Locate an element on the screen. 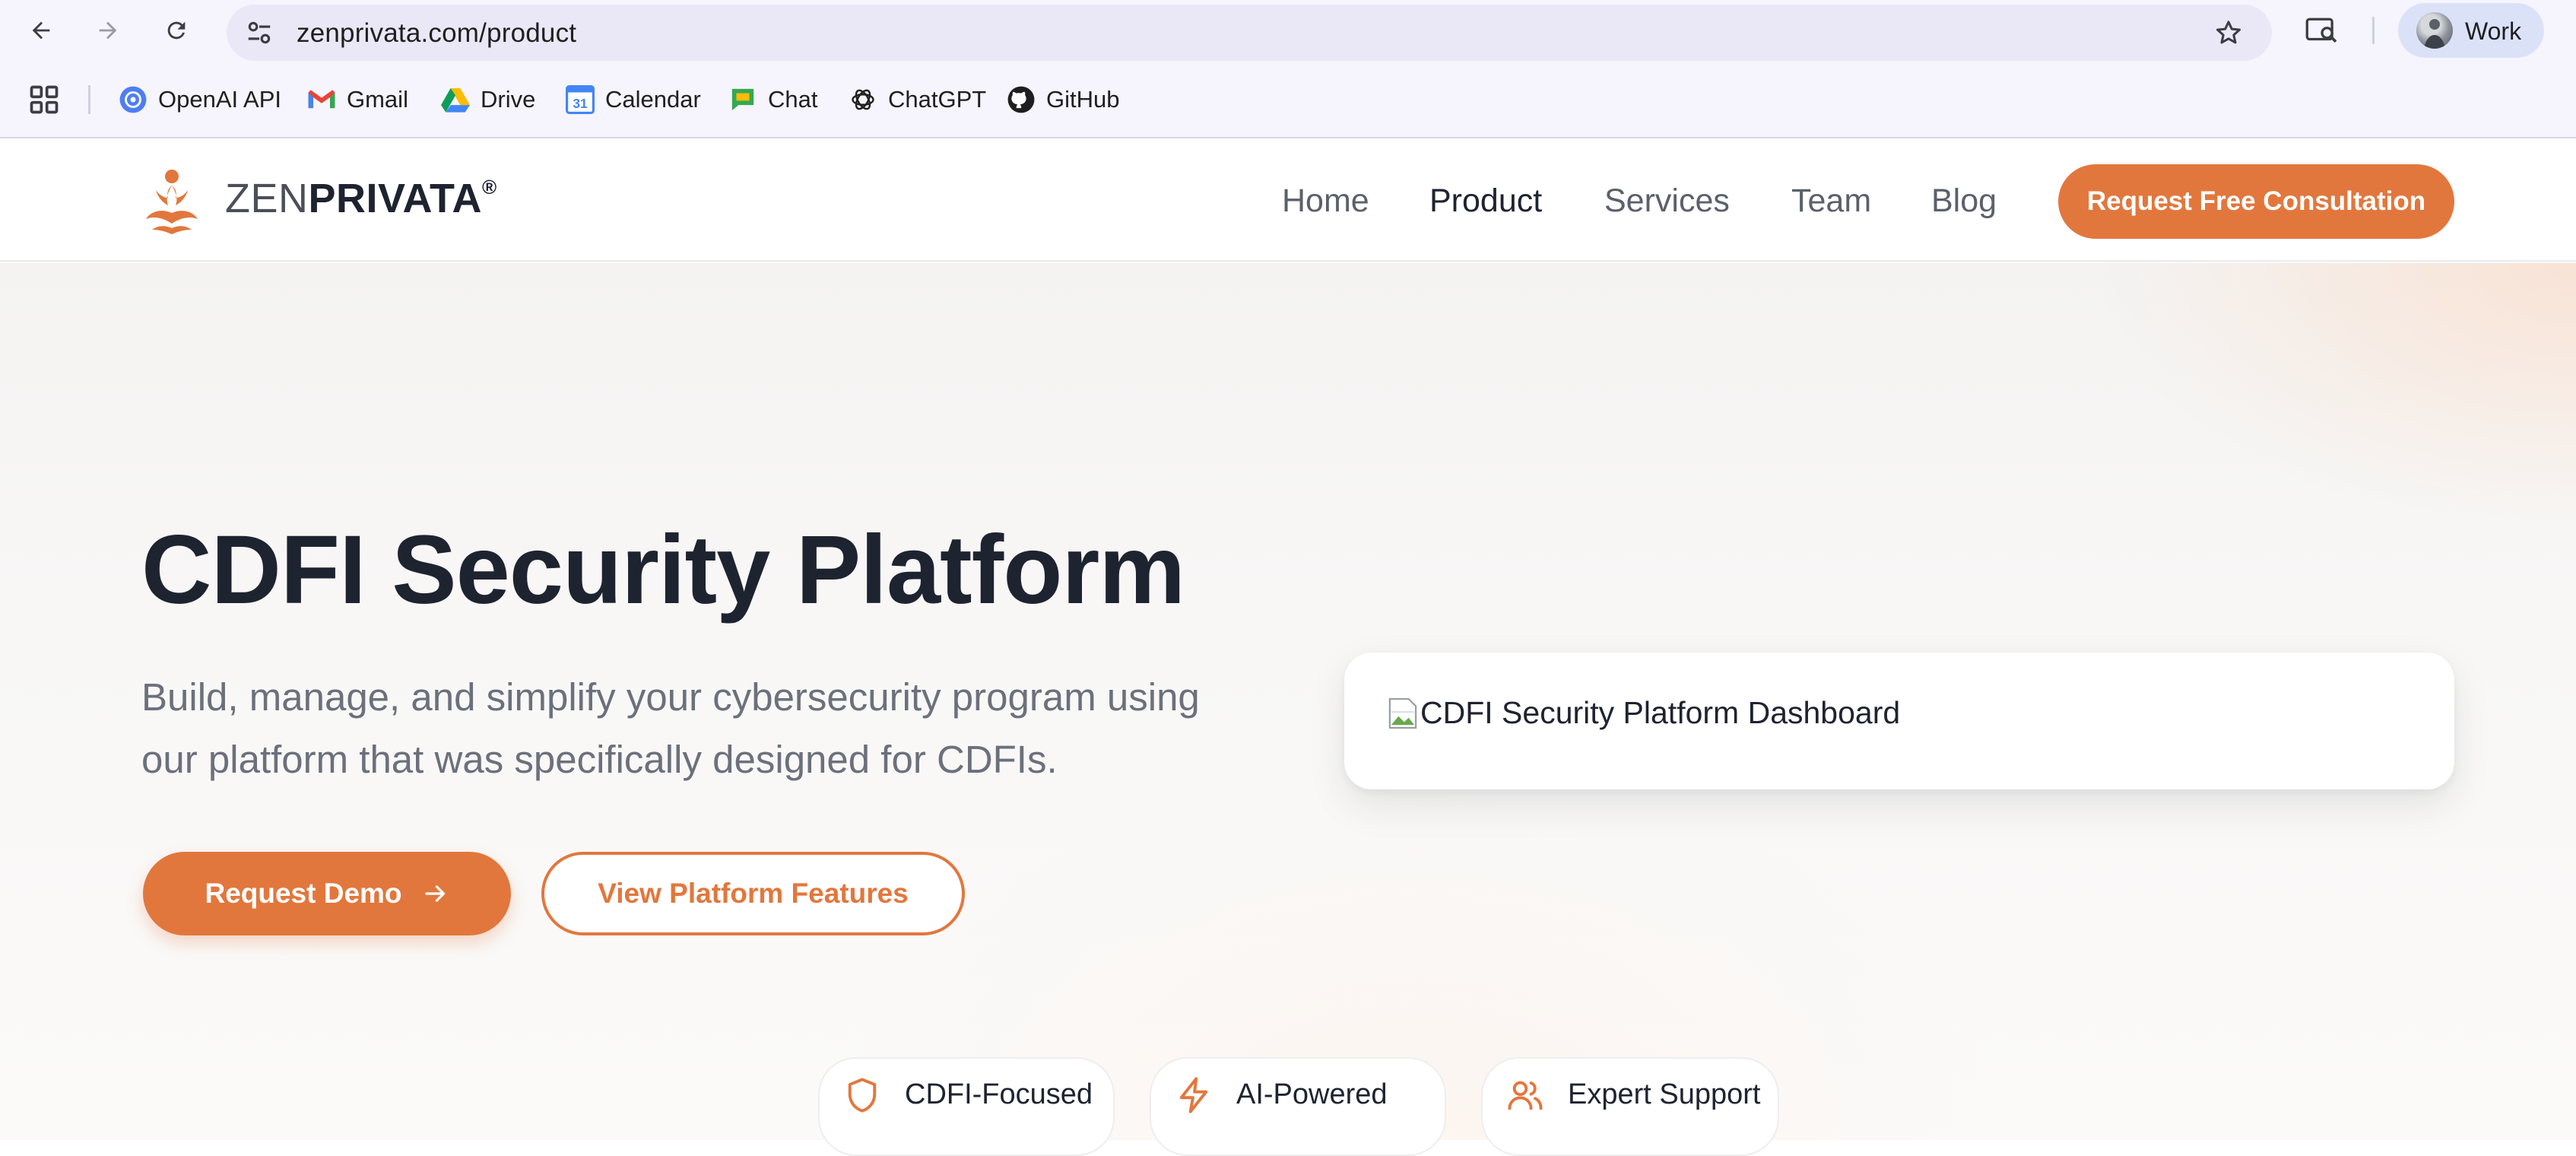 This screenshot has height=1156, width=2576. bookmark-chatgpt: ChatGPT is located at coordinates (918, 100).